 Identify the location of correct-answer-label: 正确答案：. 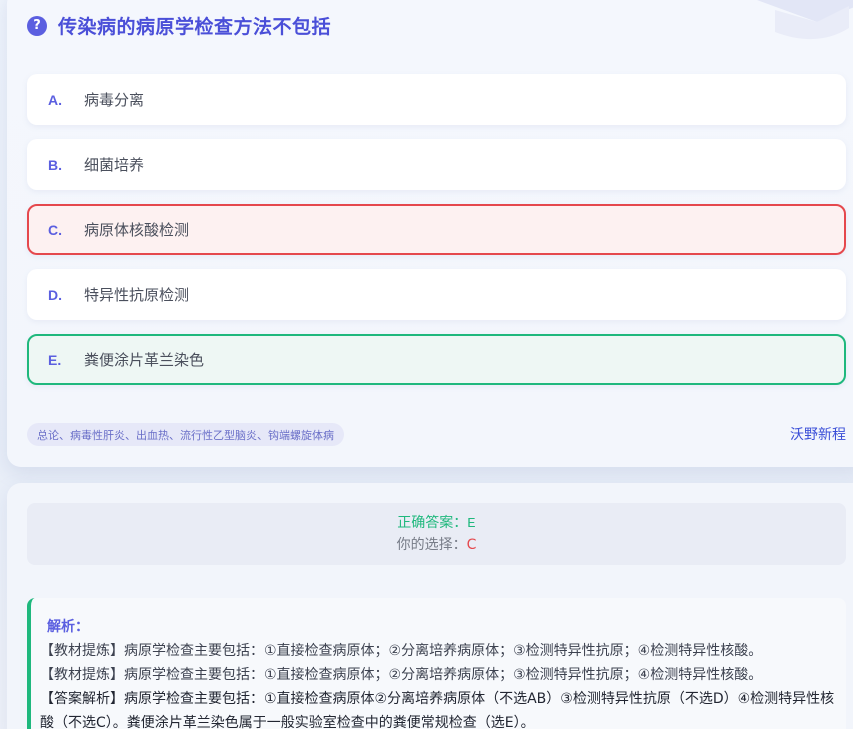
(432, 522).